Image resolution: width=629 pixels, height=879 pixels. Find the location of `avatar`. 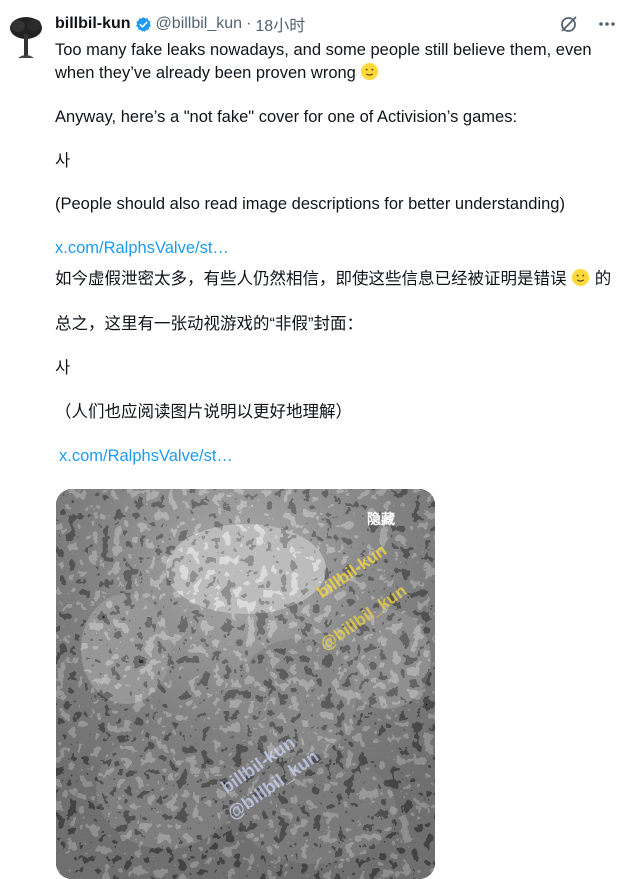

avatar is located at coordinates (26, 38).